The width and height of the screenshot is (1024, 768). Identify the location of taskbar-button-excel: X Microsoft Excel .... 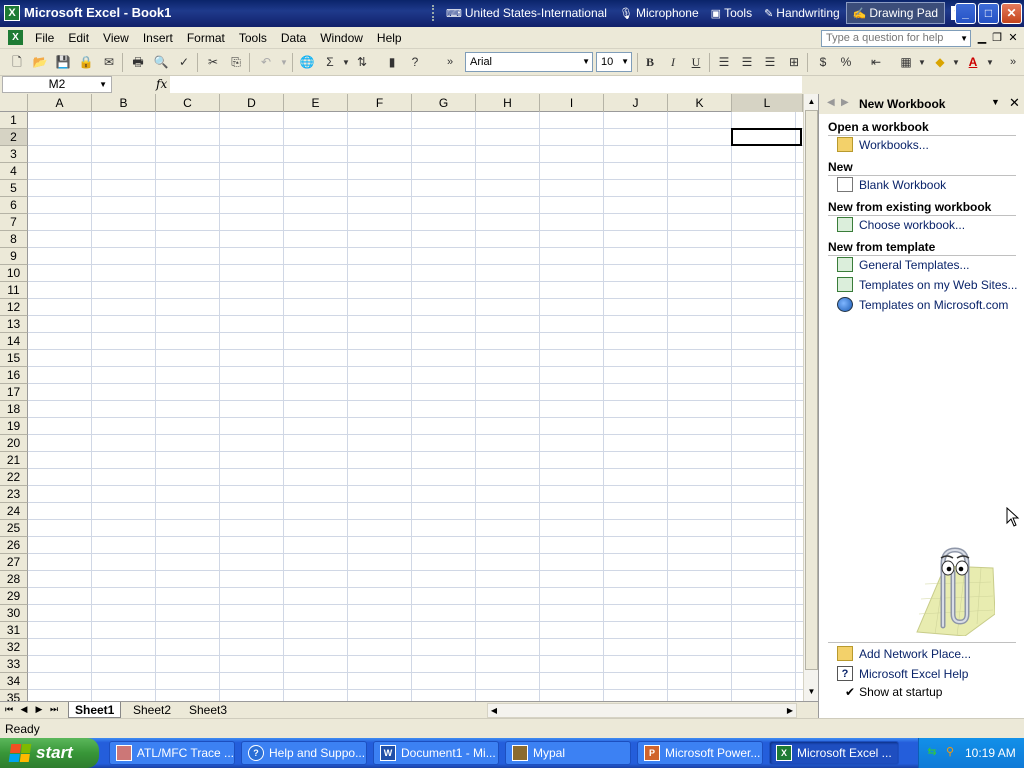
(834, 753).